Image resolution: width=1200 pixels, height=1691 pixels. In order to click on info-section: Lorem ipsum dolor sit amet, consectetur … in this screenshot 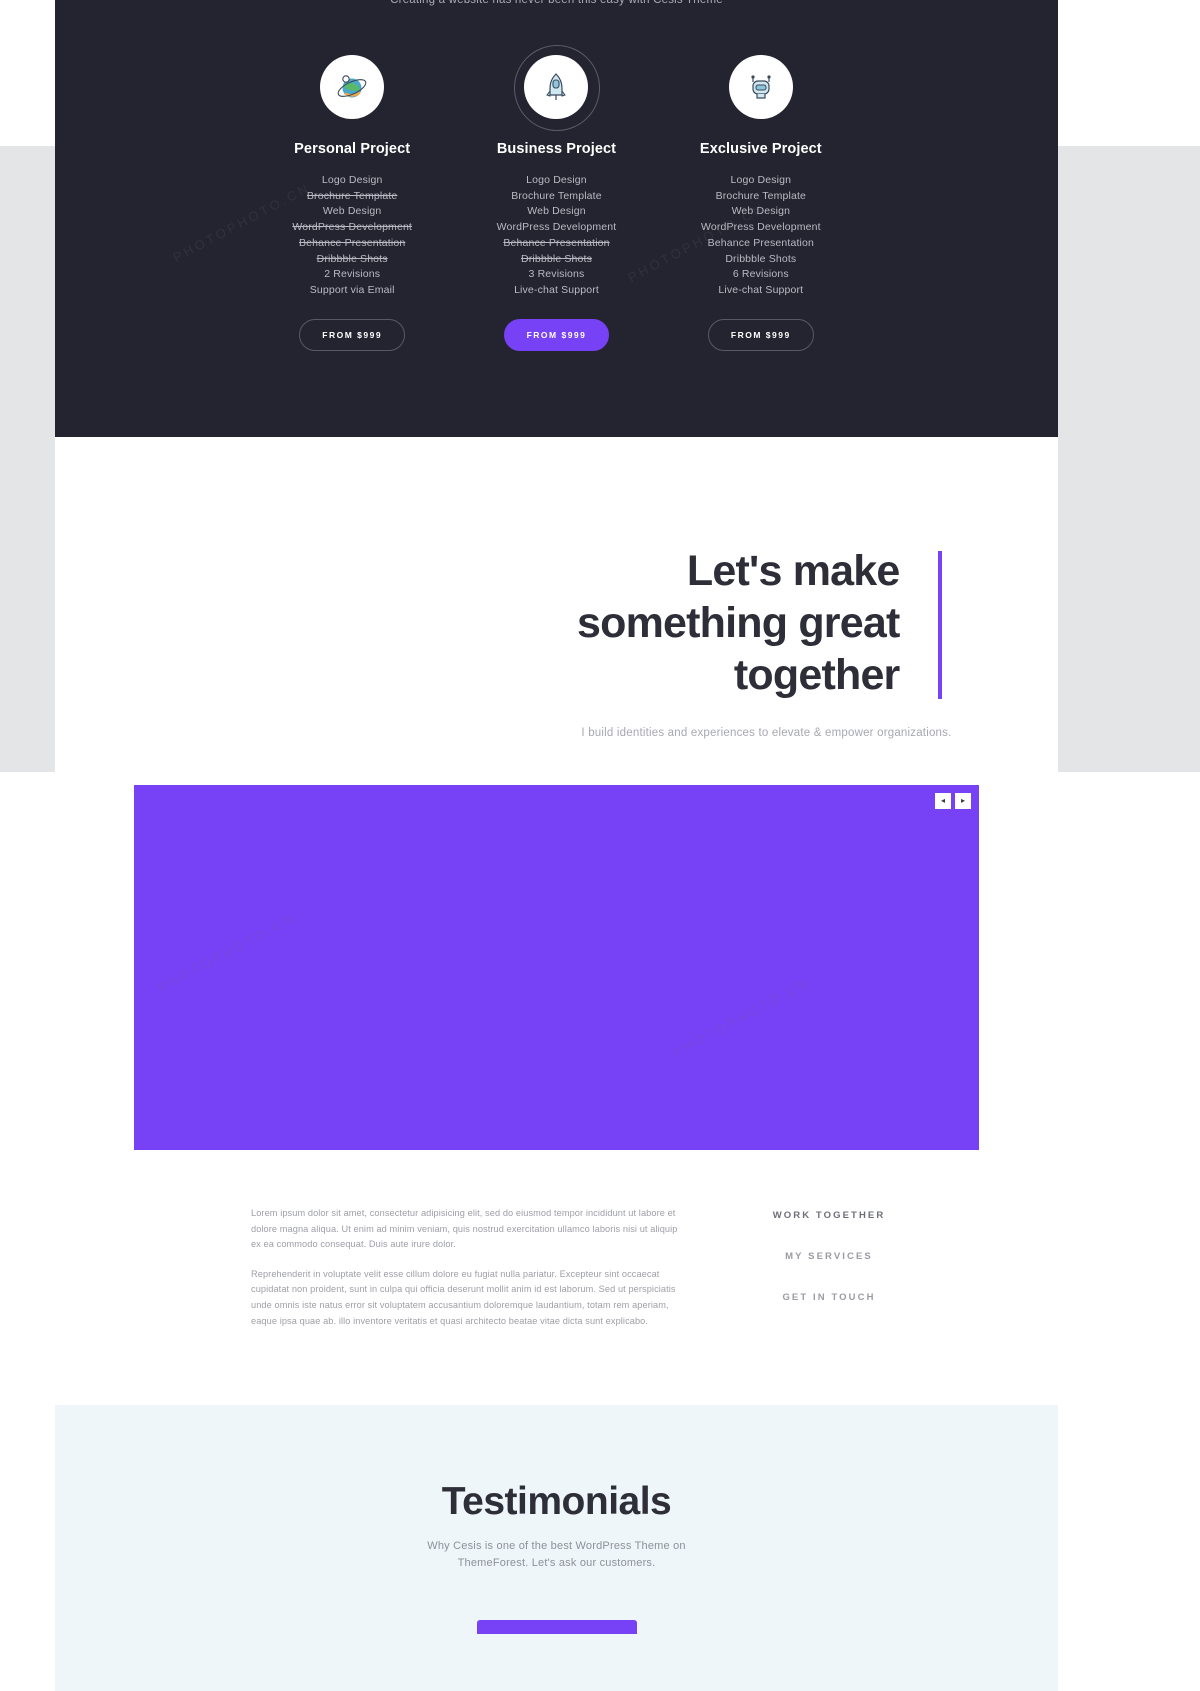, I will do `click(556, 1247)`.